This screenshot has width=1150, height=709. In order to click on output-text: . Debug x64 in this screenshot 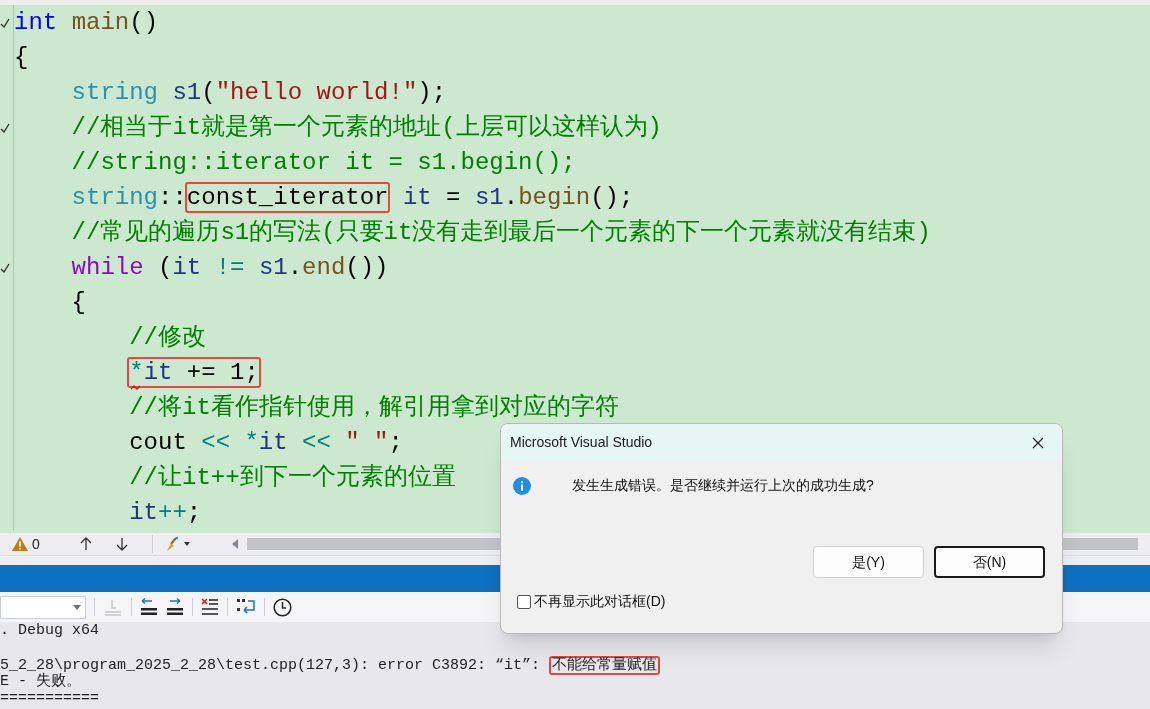, I will do `click(50, 630)`.